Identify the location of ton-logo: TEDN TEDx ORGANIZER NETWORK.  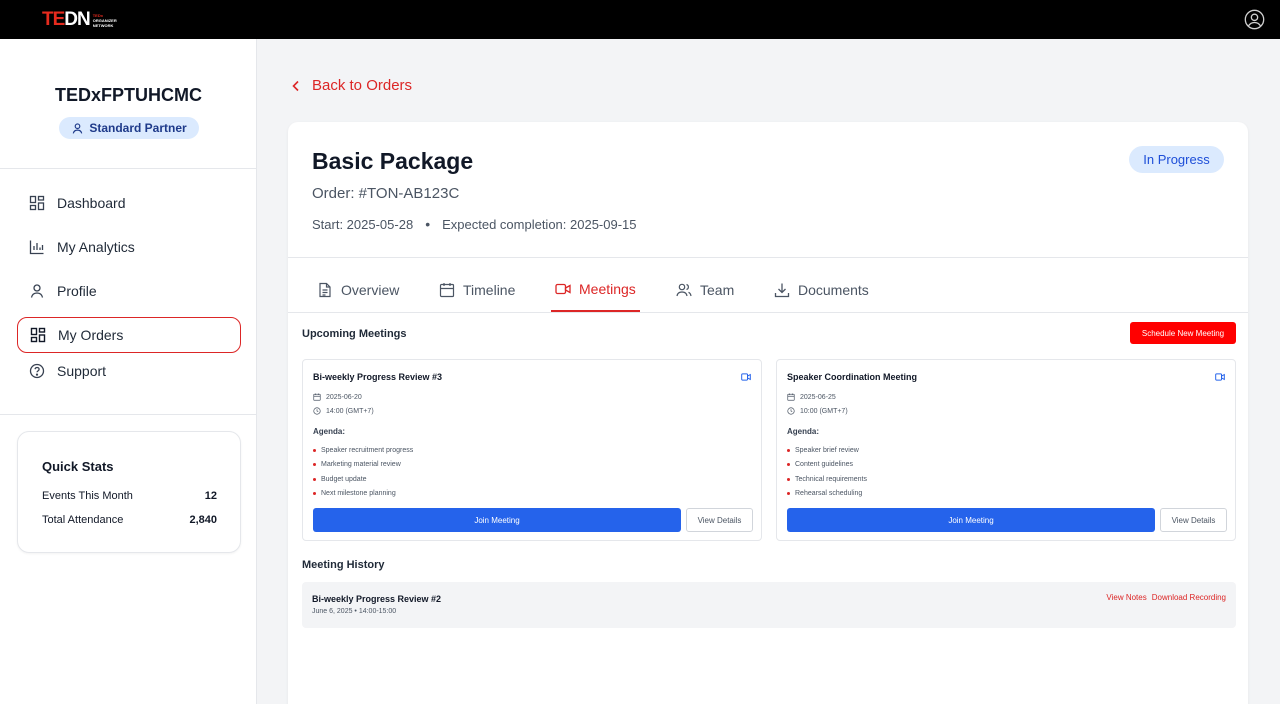
(79, 20).